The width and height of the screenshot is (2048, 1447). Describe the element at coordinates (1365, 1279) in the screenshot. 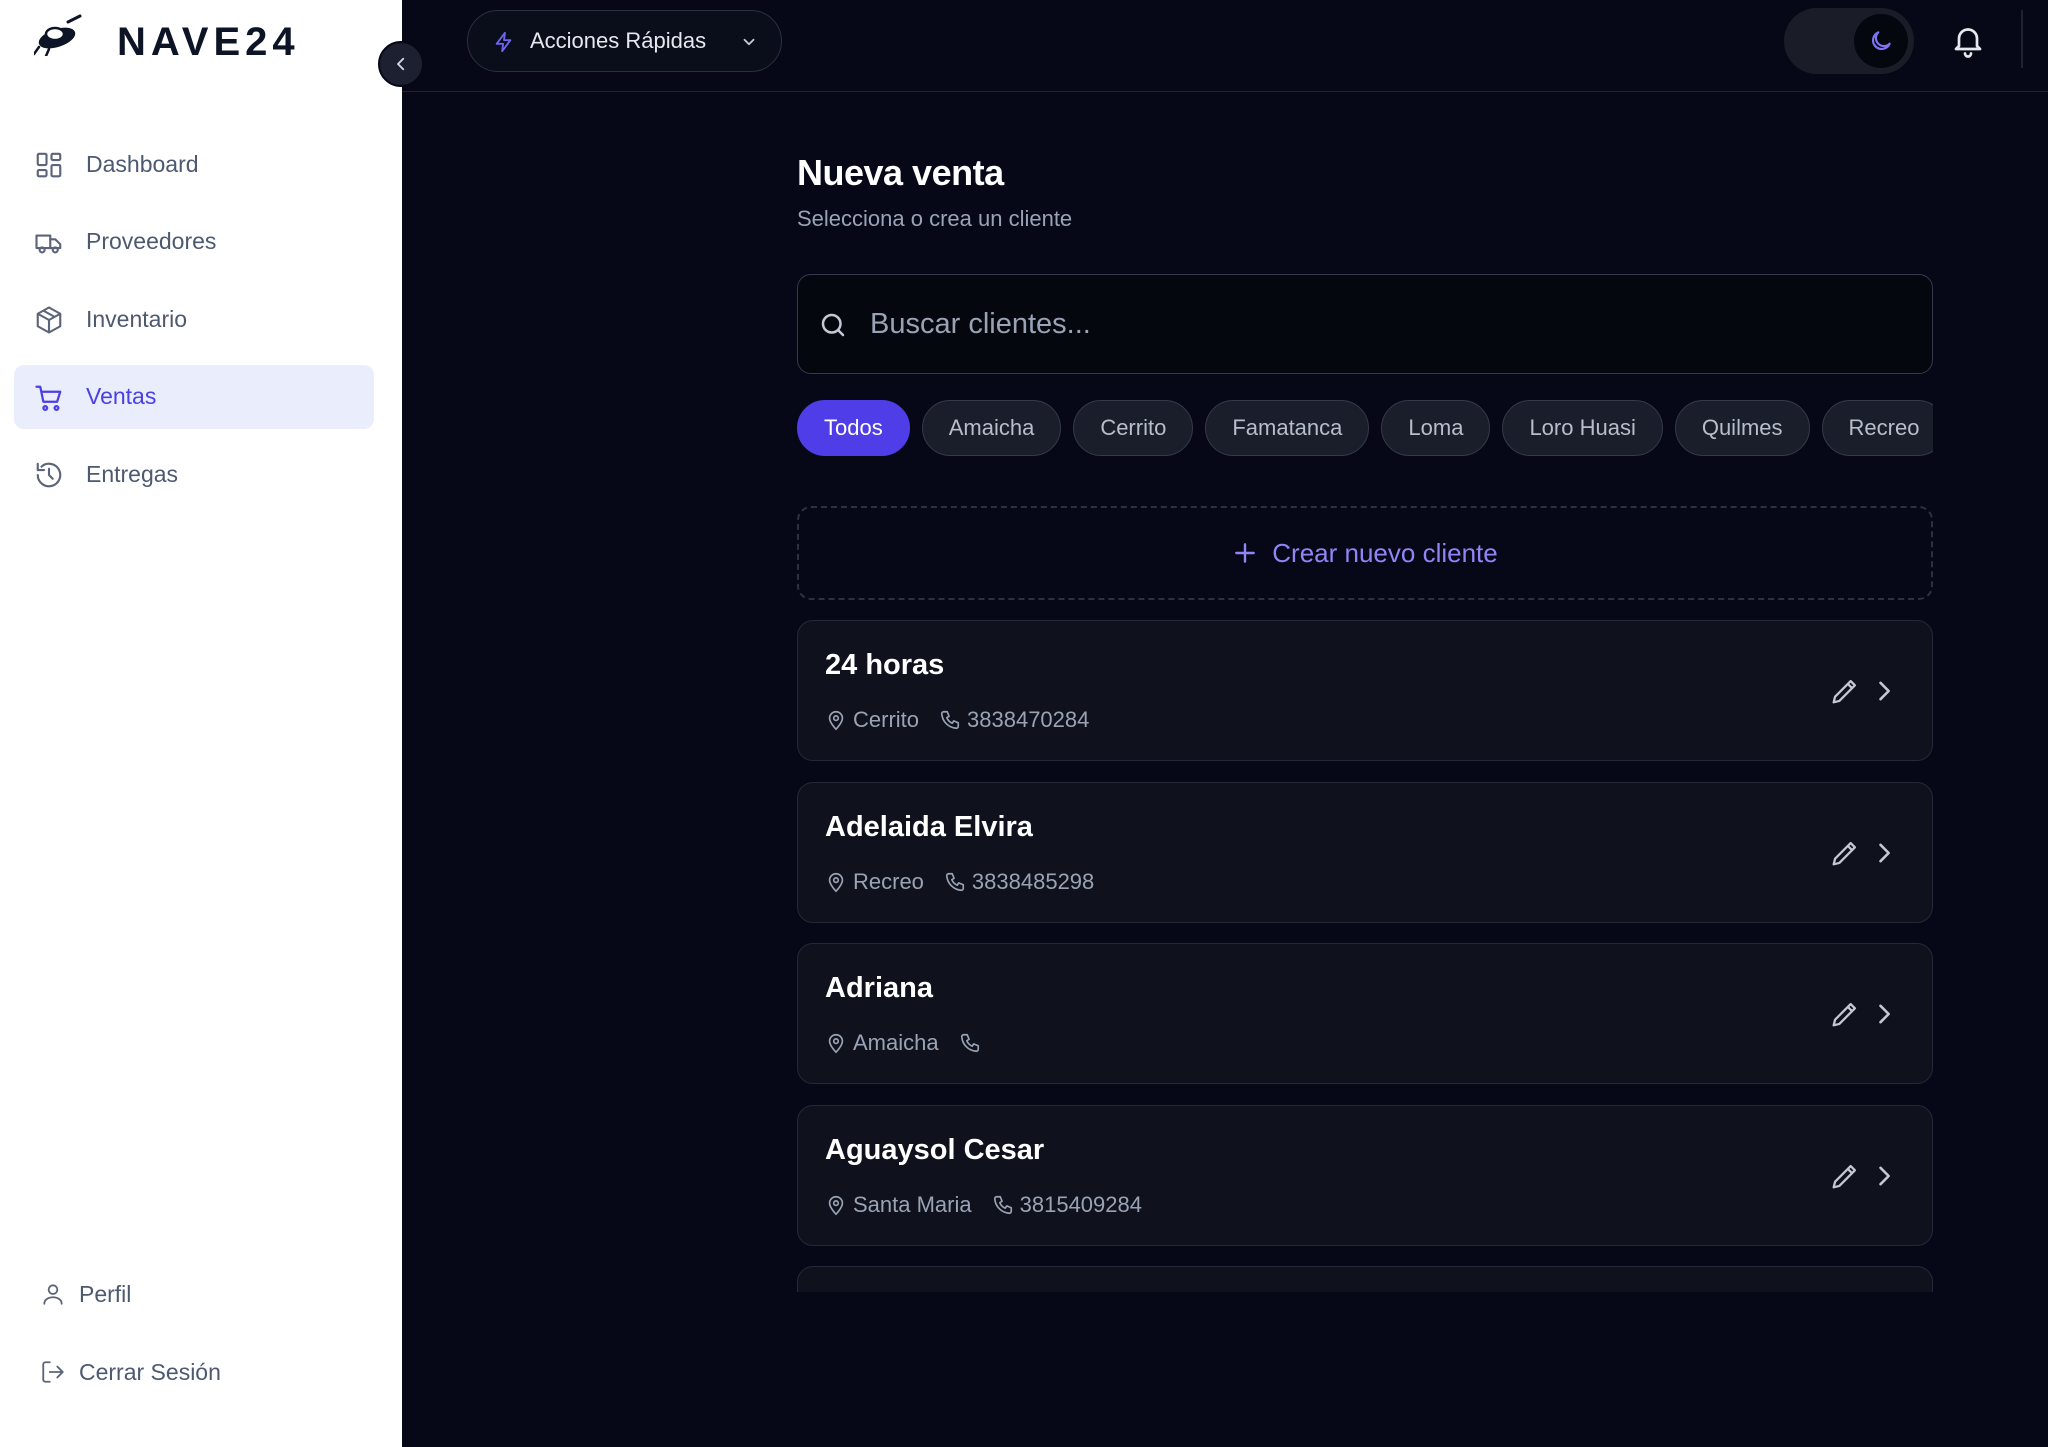

I see `client-card-partial` at that location.